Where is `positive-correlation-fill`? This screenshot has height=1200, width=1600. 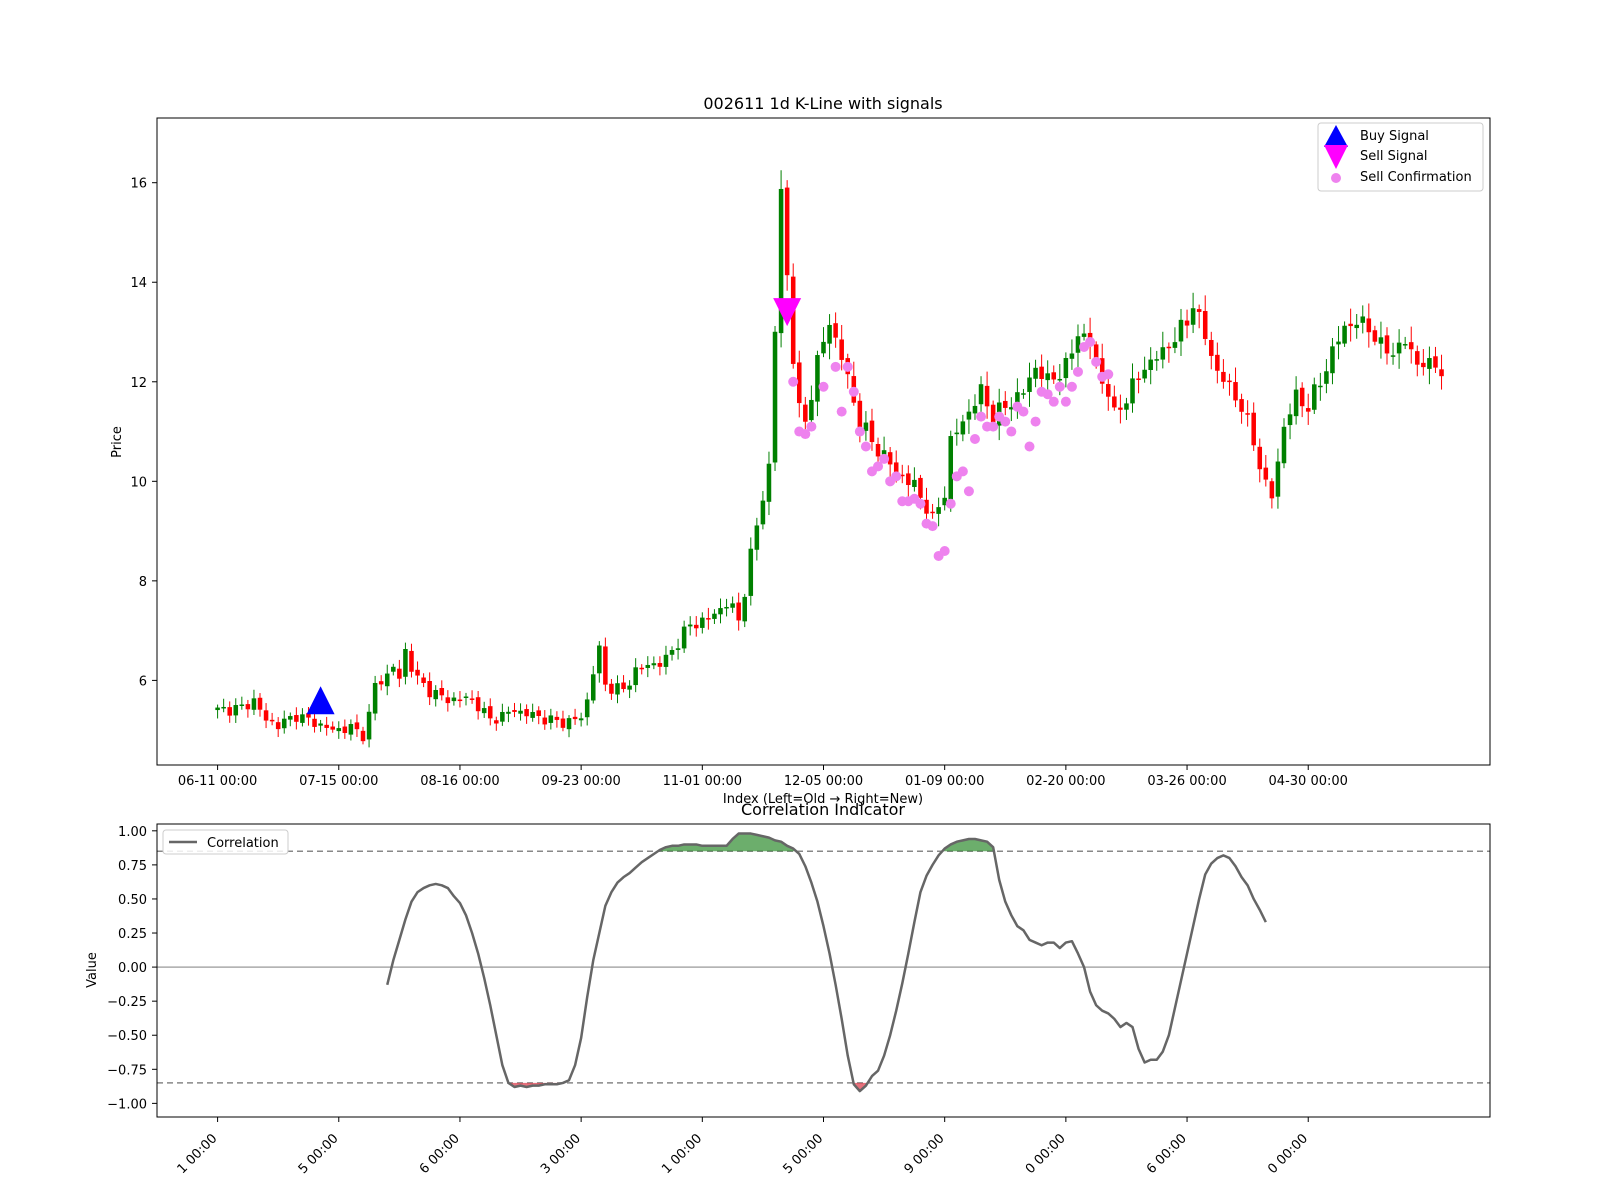
positive-correlation-fill is located at coordinates (727, 842).